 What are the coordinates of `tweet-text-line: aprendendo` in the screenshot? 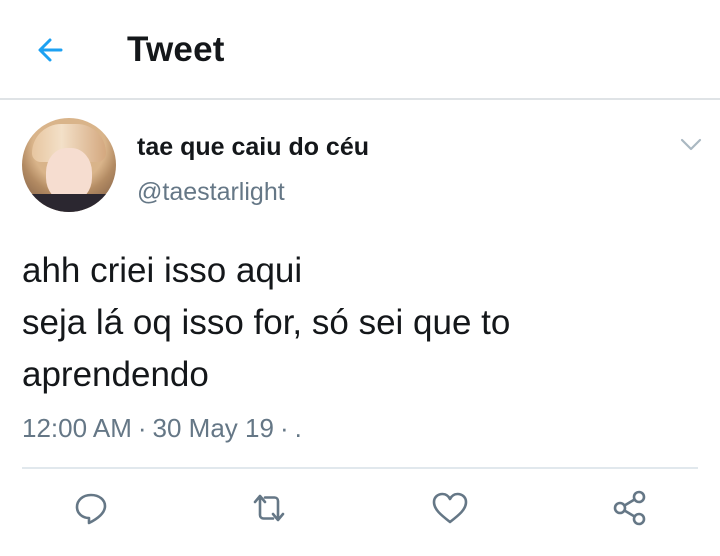 It's located at (115, 374).